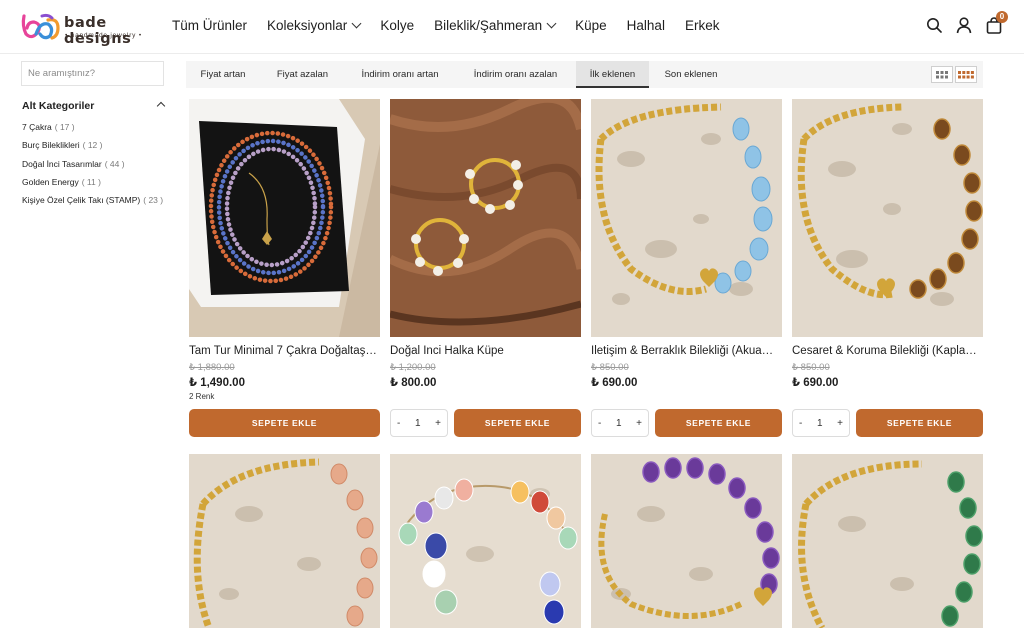  I want to click on subcategories-heading: Alt Kategoriler, so click(94, 106).